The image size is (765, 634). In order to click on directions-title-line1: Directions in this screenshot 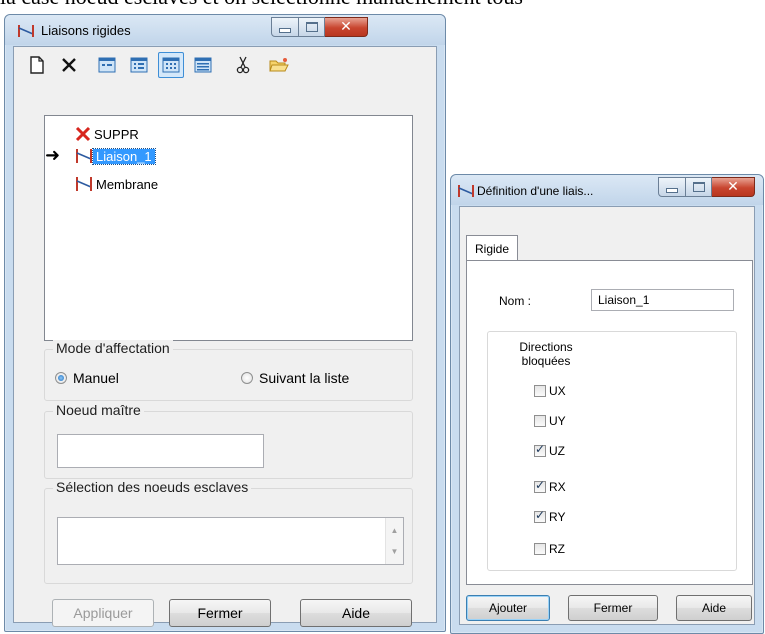, I will do `click(546, 347)`.